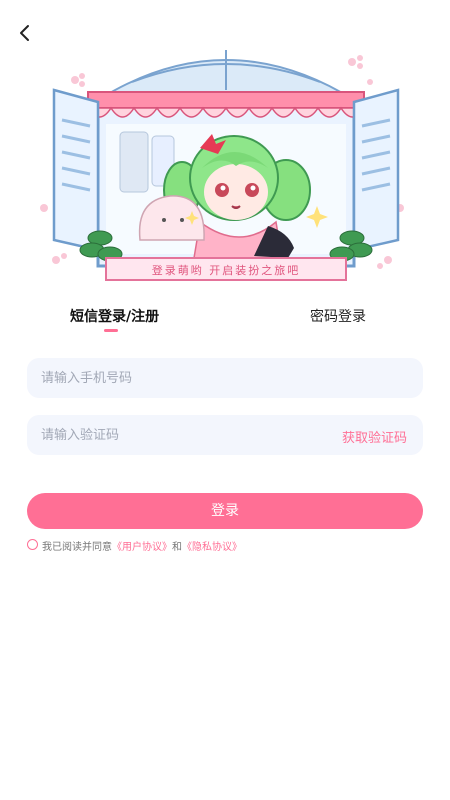 This screenshot has width=450, height=800. What do you see at coordinates (225, 511) in the screenshot?
I see `login-button: 登录` at bounding box center [225, 511].